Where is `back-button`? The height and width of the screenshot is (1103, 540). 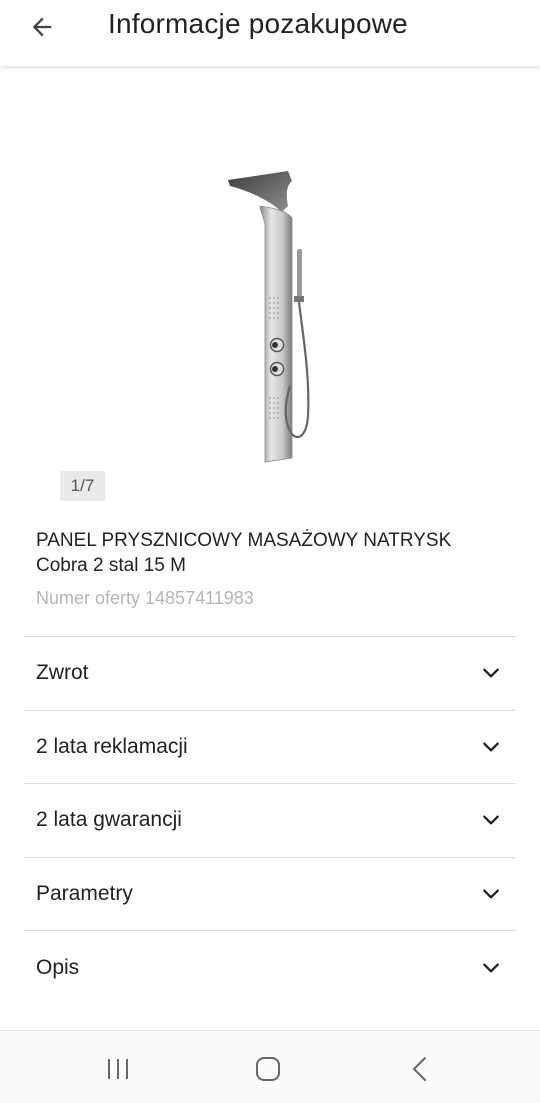 back-button is located at coordinates (42, 27).